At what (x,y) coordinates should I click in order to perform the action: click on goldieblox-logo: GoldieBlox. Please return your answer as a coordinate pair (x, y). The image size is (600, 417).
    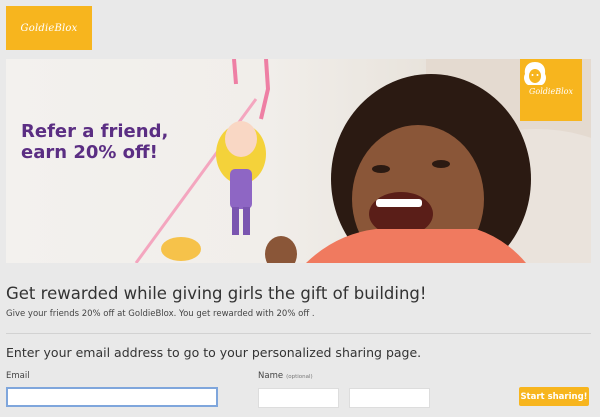
    Looking at the image, I should click on (49, 28).